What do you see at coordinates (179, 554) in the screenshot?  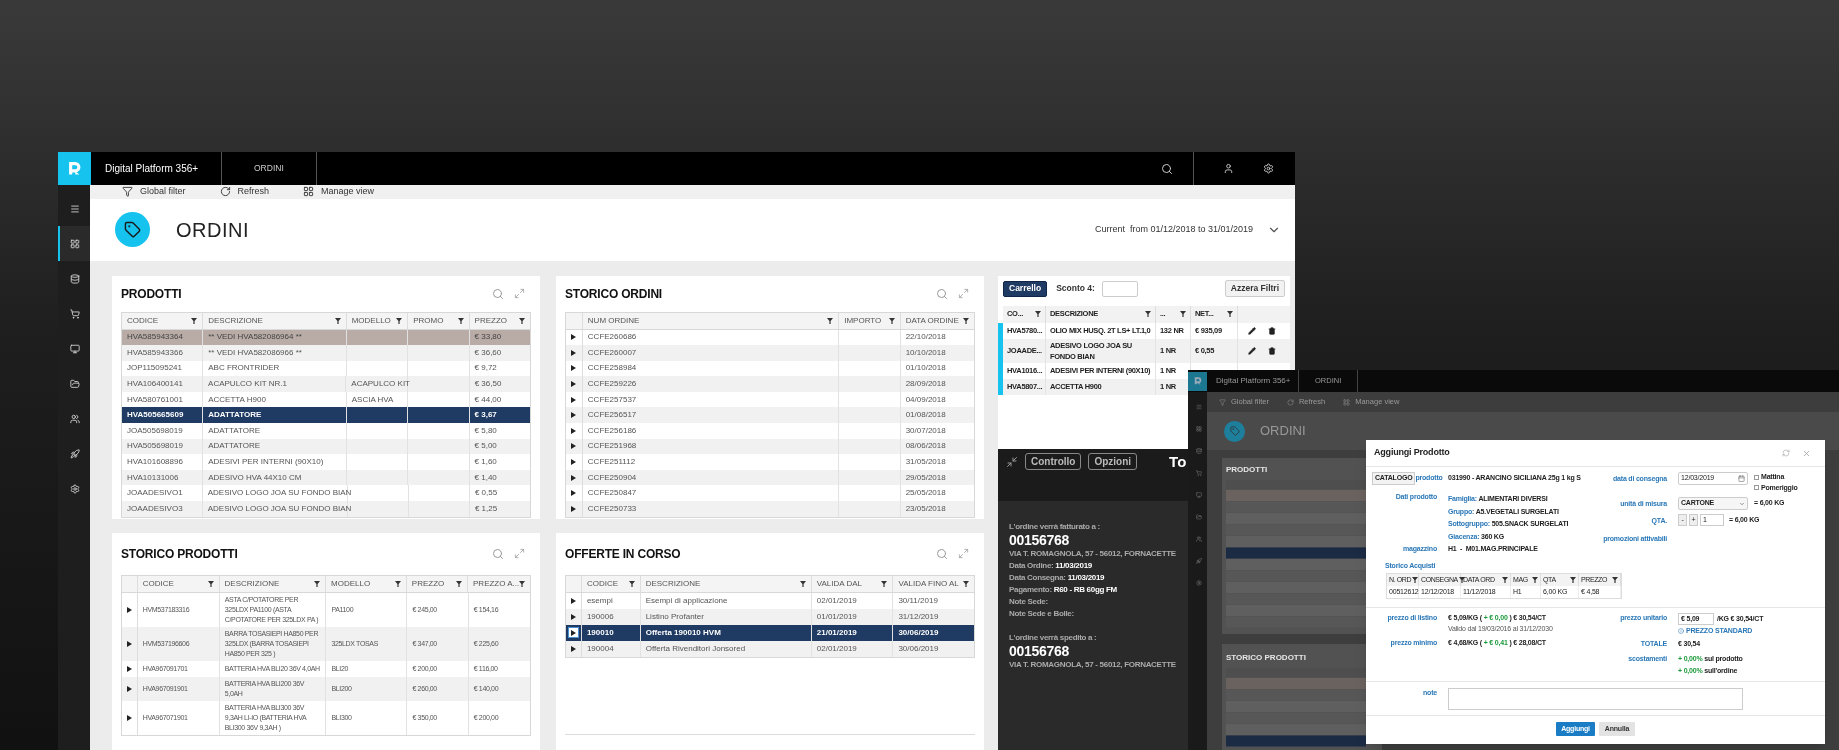 I see `panel-title: STORICO PRODOTTI` at bounding box center [179, 554].